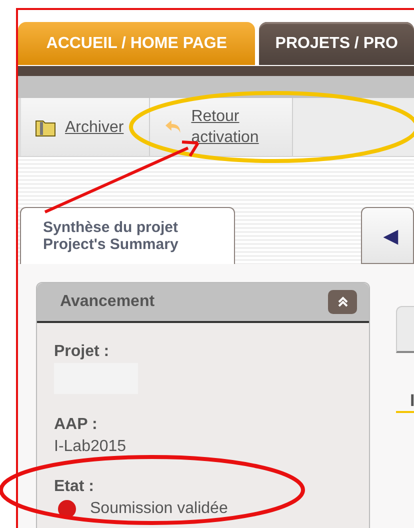 Image resolution: width=414 pixels, height=528 pixels. I want to click on content-tab: ◀, so click(387, 235).